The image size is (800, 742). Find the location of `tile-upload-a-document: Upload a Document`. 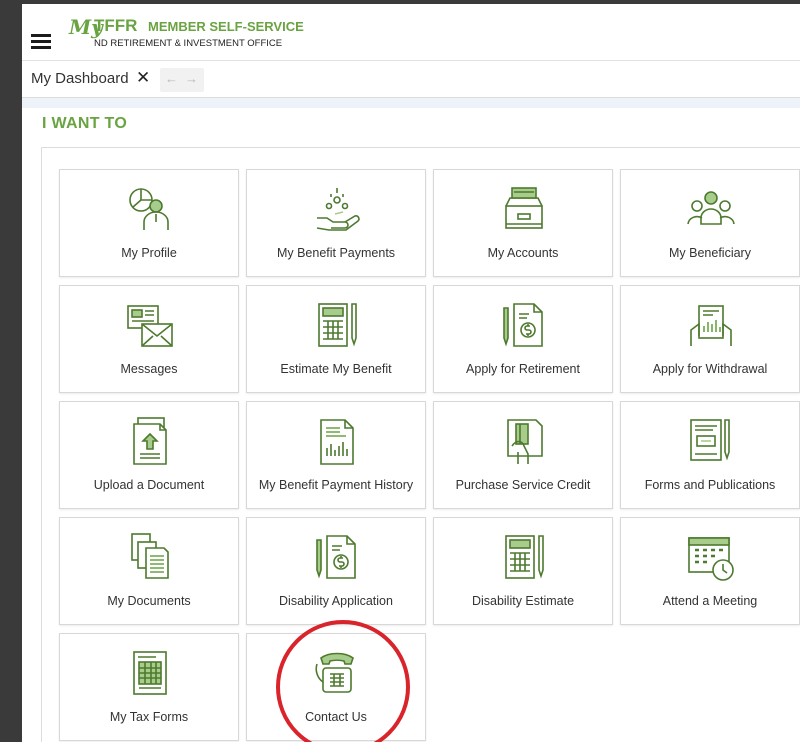

tile-upload-a-document: Upload a Document is located at coordinates (149, 455).